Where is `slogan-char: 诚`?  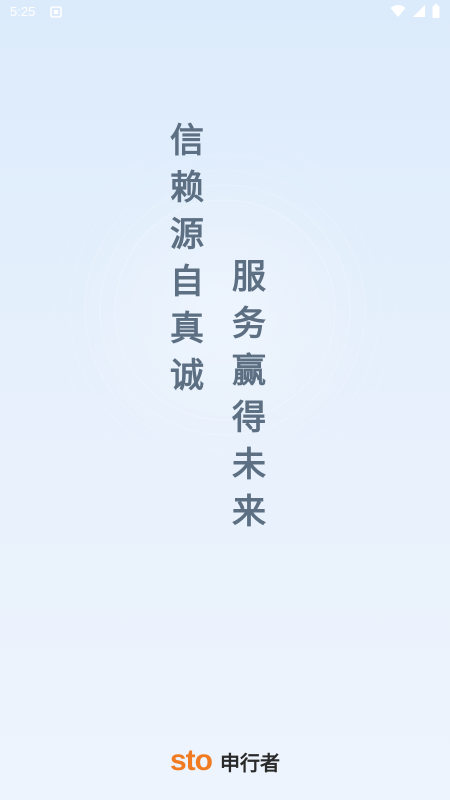
slogan-char: 诚 is located at coordinates (187, 376).